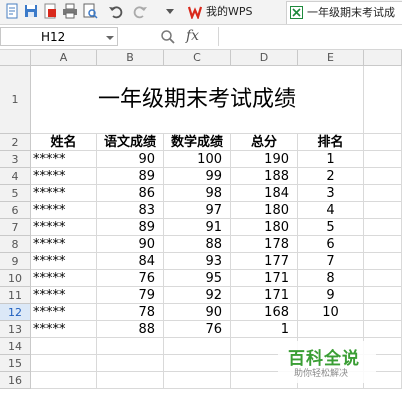  I want to click on cell: 97, so click(197, 210).